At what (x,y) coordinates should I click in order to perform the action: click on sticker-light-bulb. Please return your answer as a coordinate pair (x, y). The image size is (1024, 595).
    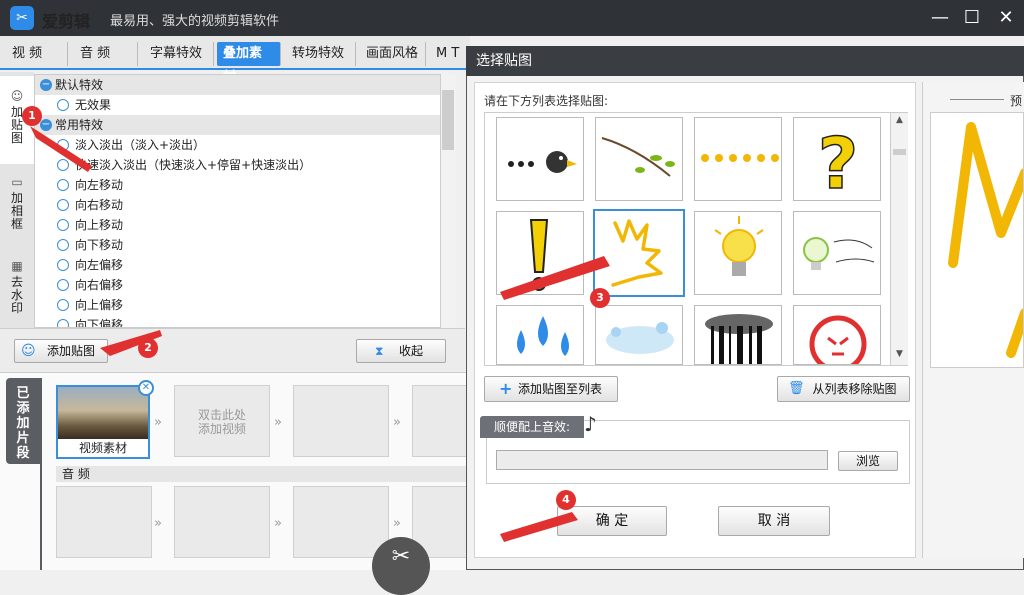
    Looking at the image, I should click on (738, 253).